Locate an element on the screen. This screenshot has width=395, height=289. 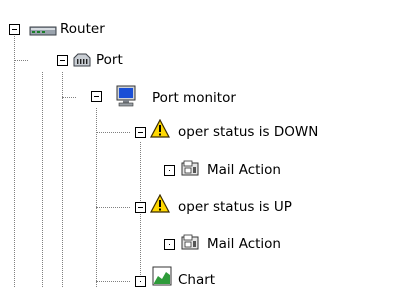
tree-node-label: oper status is DOWN is located at coordinates (248, 132).